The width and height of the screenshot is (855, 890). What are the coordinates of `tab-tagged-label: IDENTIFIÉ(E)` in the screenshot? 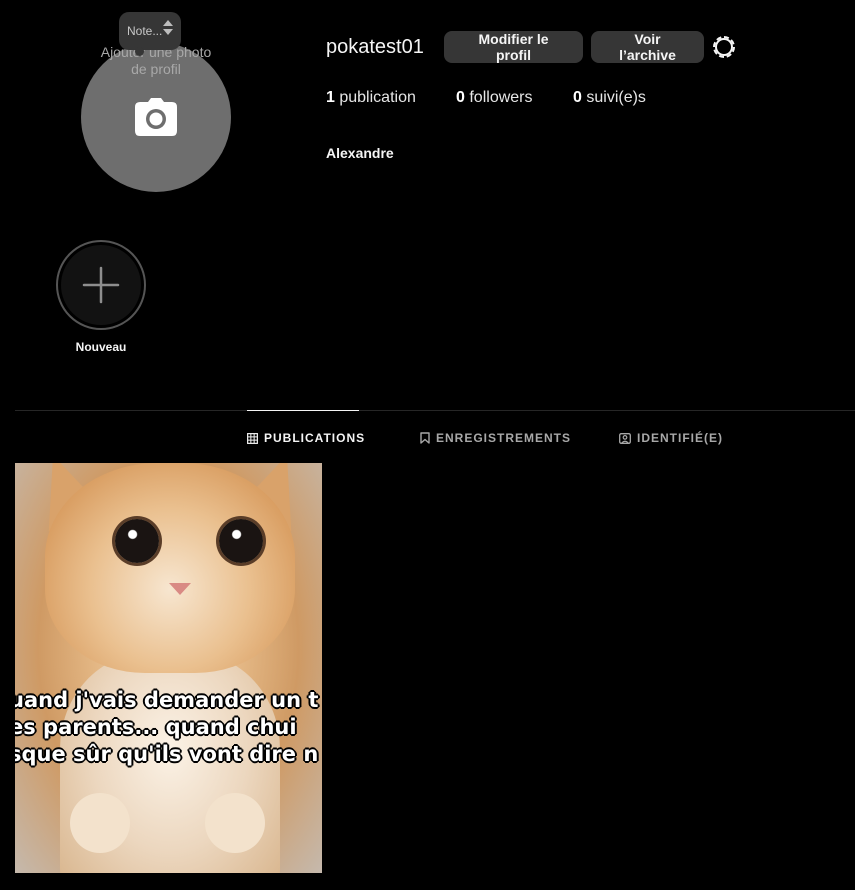 It's located at (680, 438).